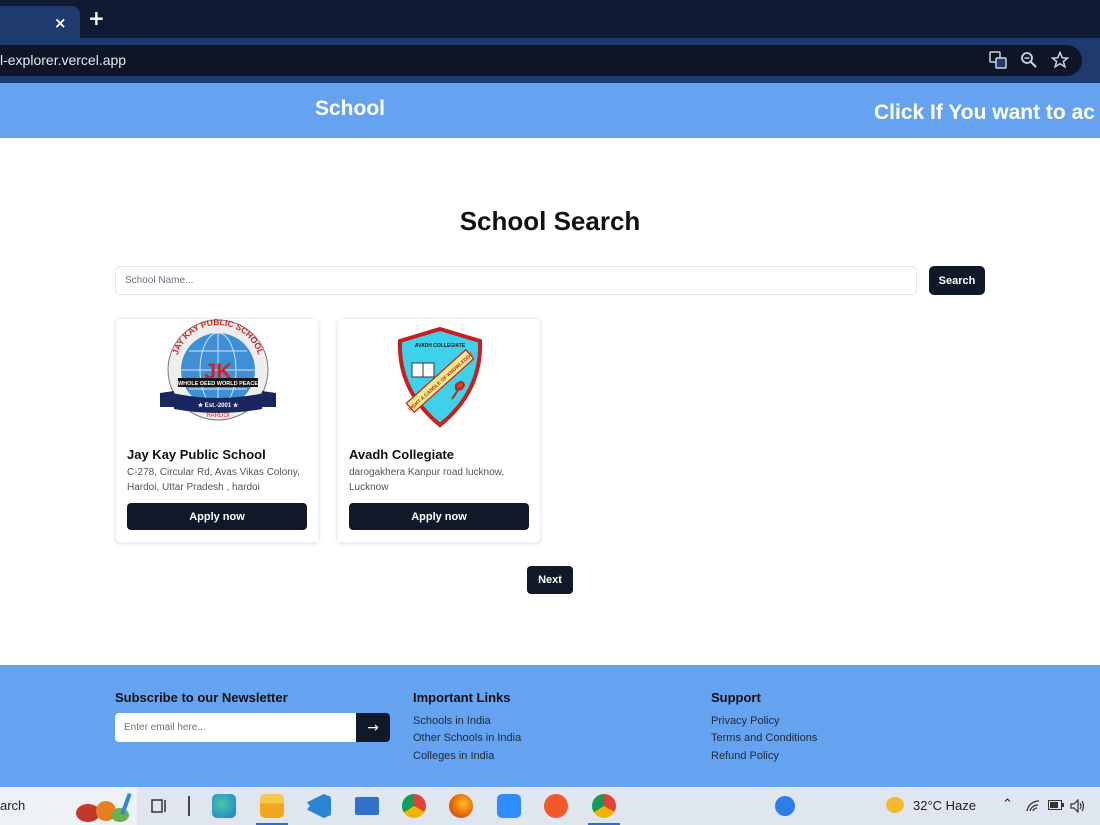  Describe the element at coordinates (427, 480) in the screenshot. I see `school-address: darogakhera Kanpur road lucknow, Lucknow` at that location.